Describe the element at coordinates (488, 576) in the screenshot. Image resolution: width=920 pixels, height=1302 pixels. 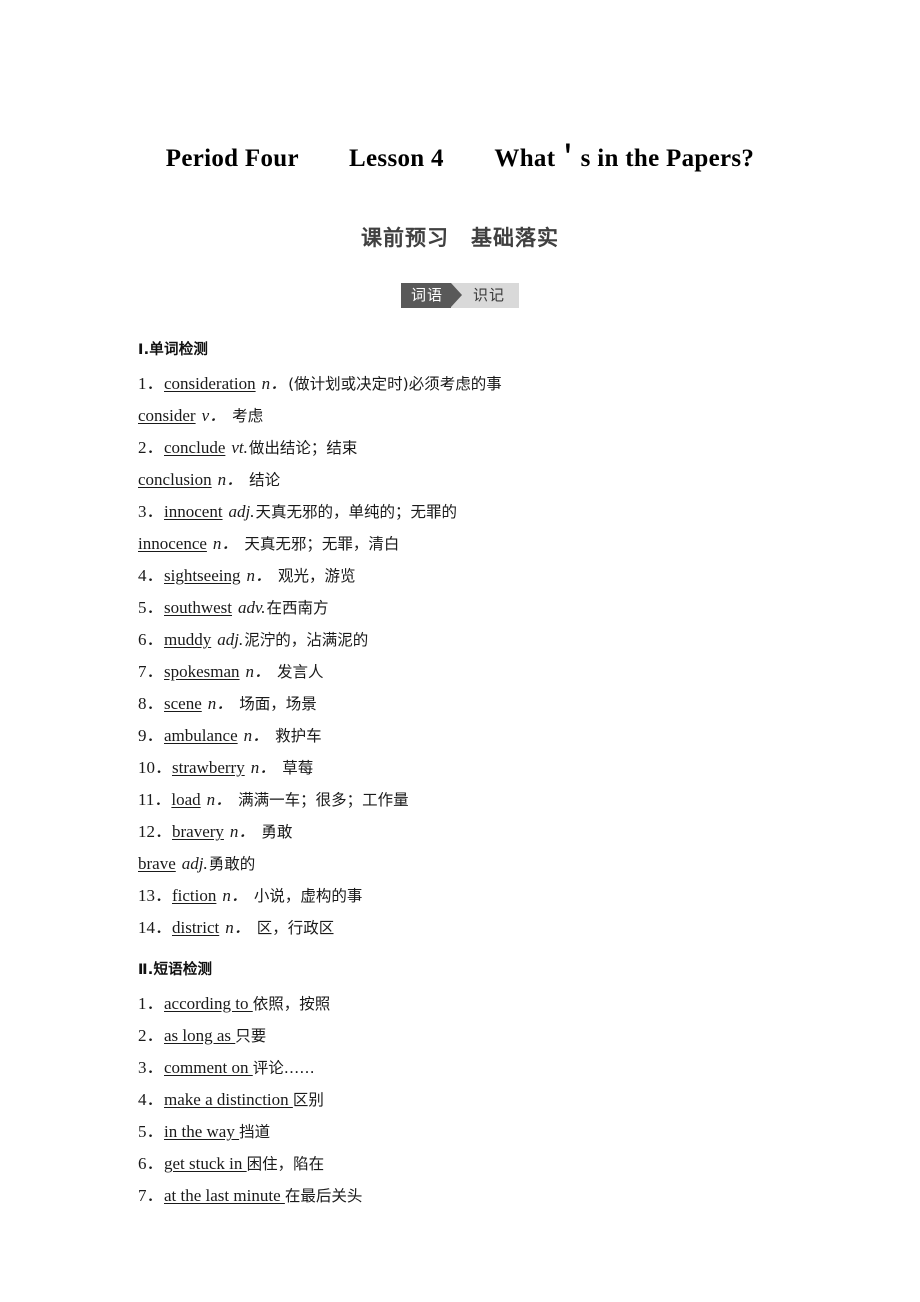
I see `list-item: 4．sightseeing n． 观光，游览` at that location.